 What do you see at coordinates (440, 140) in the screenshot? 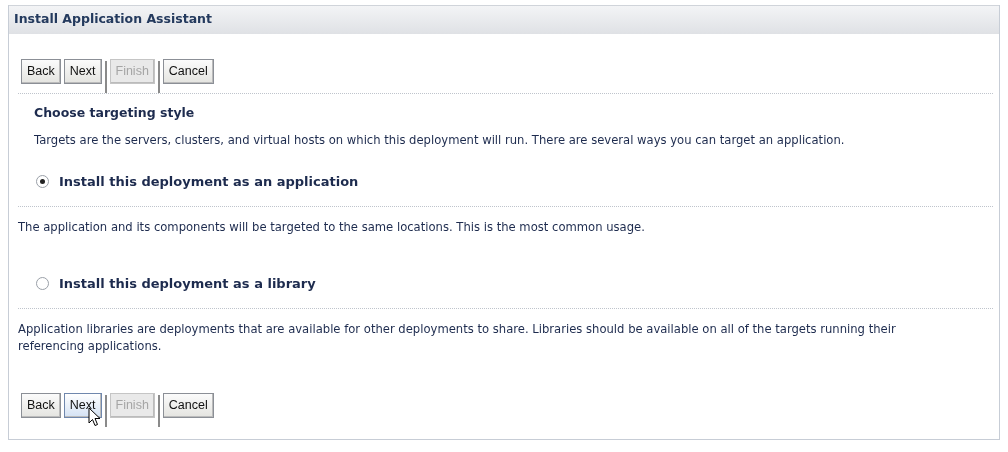
I see `intro-text: Targets are the servers, clusters, and virtual hosts on which this deployment will run. There are several ways you can target an application.` at bounding box center [440, 140].